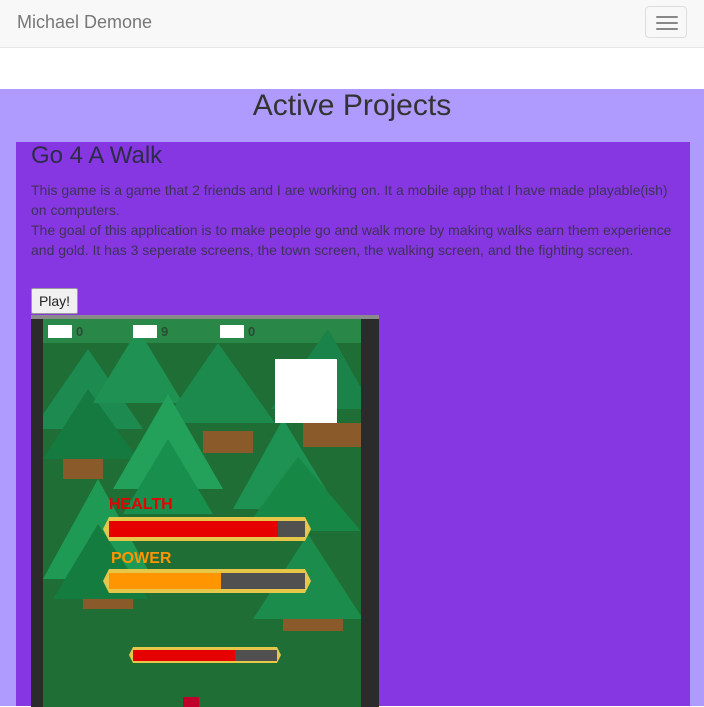 Image resolution: width=704 pixels, height=707 pixels. I want to click on play-button: Play!, so click(54, 301).